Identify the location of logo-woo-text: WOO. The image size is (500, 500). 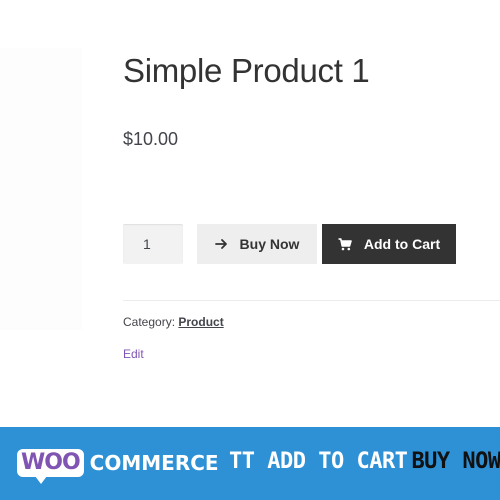
(51, 462).